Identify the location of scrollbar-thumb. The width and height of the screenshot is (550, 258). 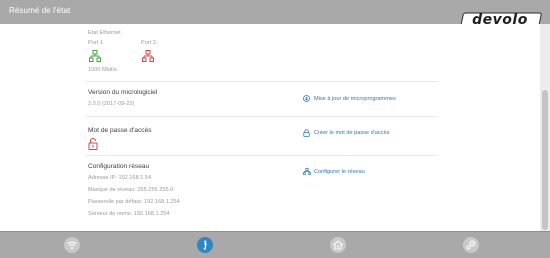
(545, 160).